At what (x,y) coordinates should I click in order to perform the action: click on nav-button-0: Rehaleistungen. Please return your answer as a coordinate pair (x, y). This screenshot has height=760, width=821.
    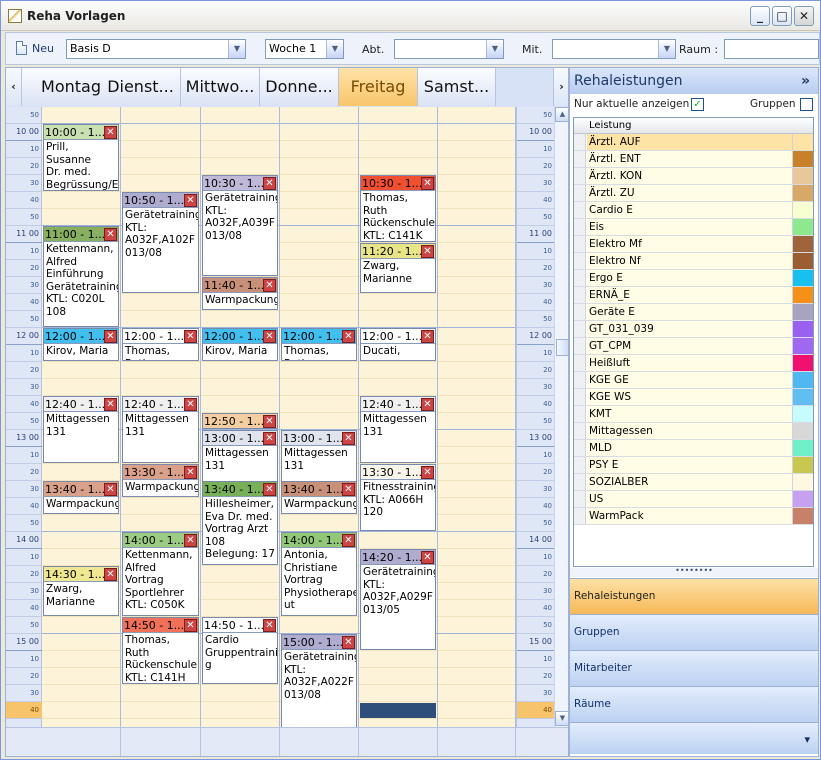
    Looking at the image, I should click on (694, 596).